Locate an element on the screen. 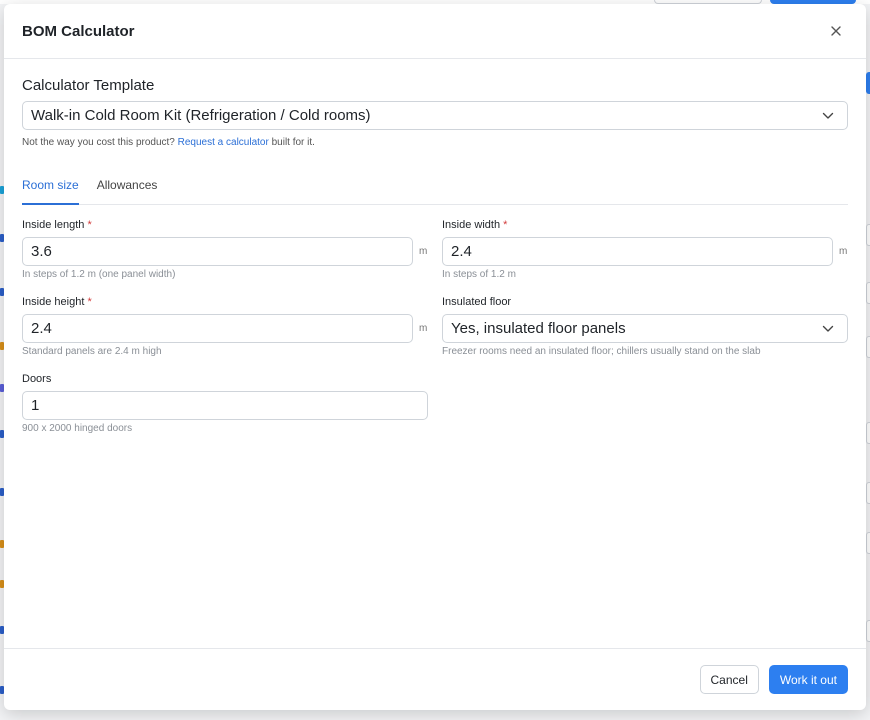  close-icon is located at coordinates (836, 31).